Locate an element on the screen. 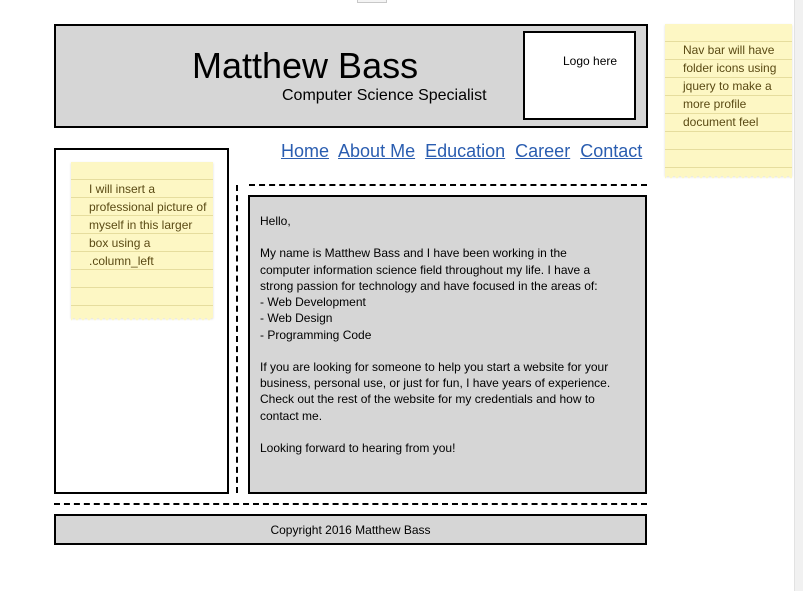 The height and width of the screenshot is (591, 803). focus-item: - Programming Code is located at coordinates (316, 334).